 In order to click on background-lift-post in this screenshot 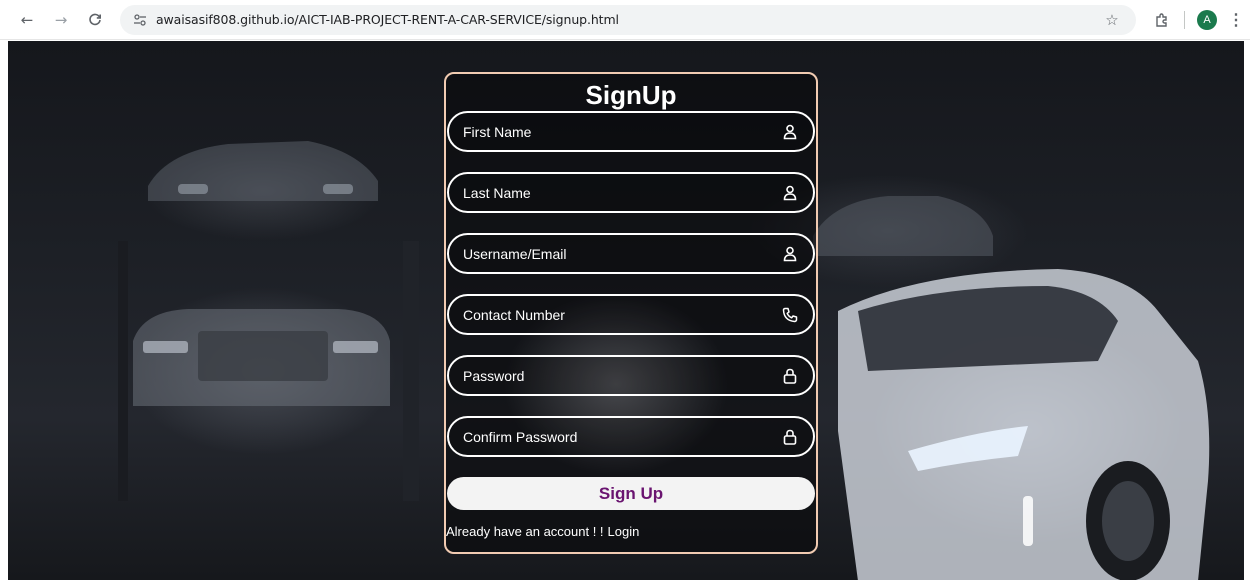, I will do `click(411, 371)`.